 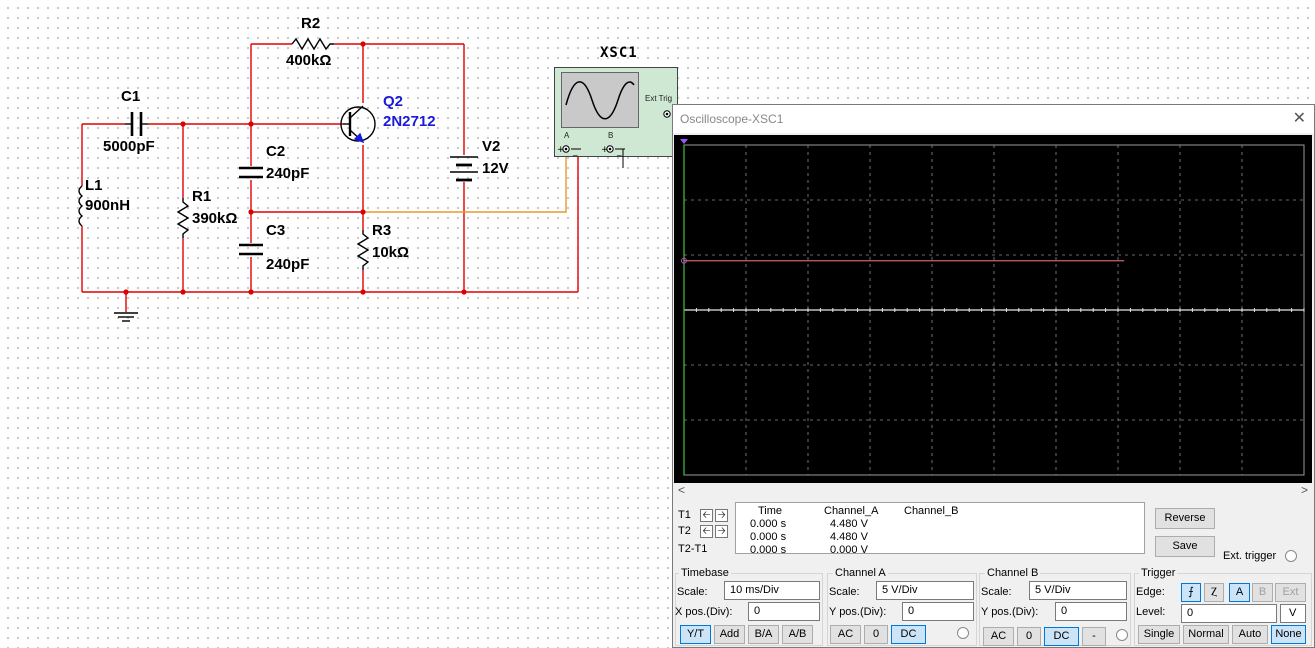 What do you see at coordinates (860, 573) in the screenshot?
I see `channel-a-title: Channel A` at bounding box center [860, 573].